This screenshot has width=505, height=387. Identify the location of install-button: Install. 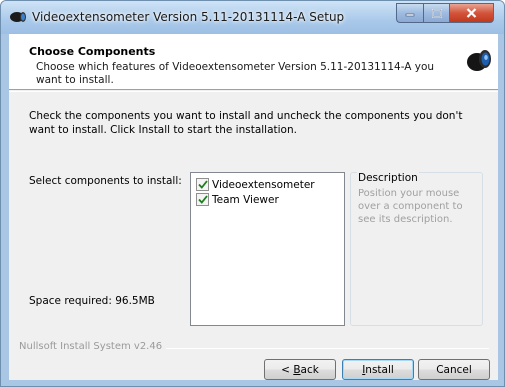
(378, 369).